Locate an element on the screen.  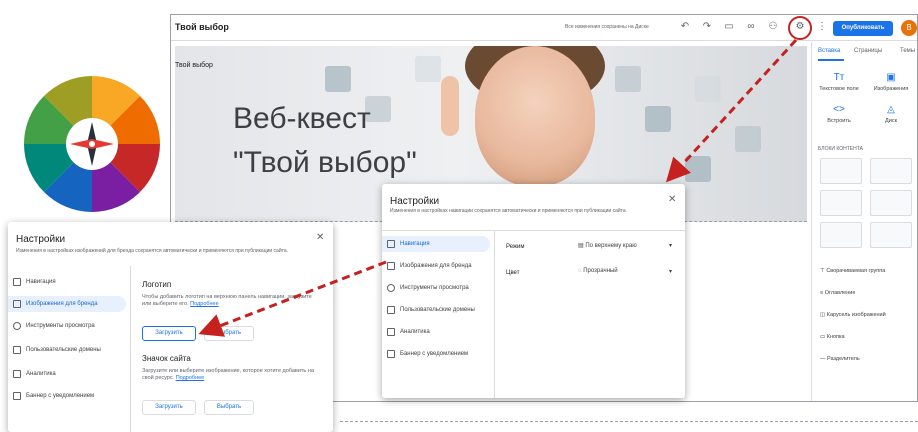
dashed-divider is located at coordinates (629, 421).